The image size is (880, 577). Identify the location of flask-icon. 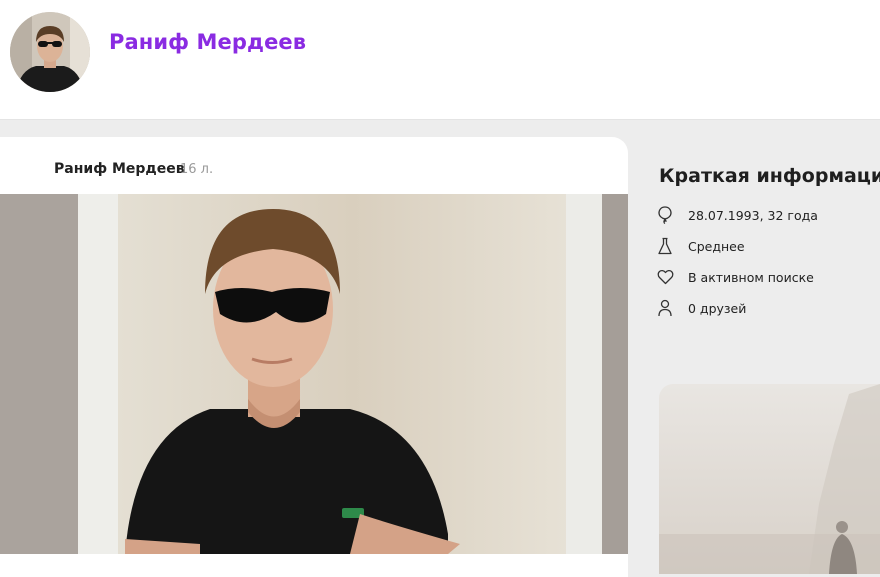
(665, 246).